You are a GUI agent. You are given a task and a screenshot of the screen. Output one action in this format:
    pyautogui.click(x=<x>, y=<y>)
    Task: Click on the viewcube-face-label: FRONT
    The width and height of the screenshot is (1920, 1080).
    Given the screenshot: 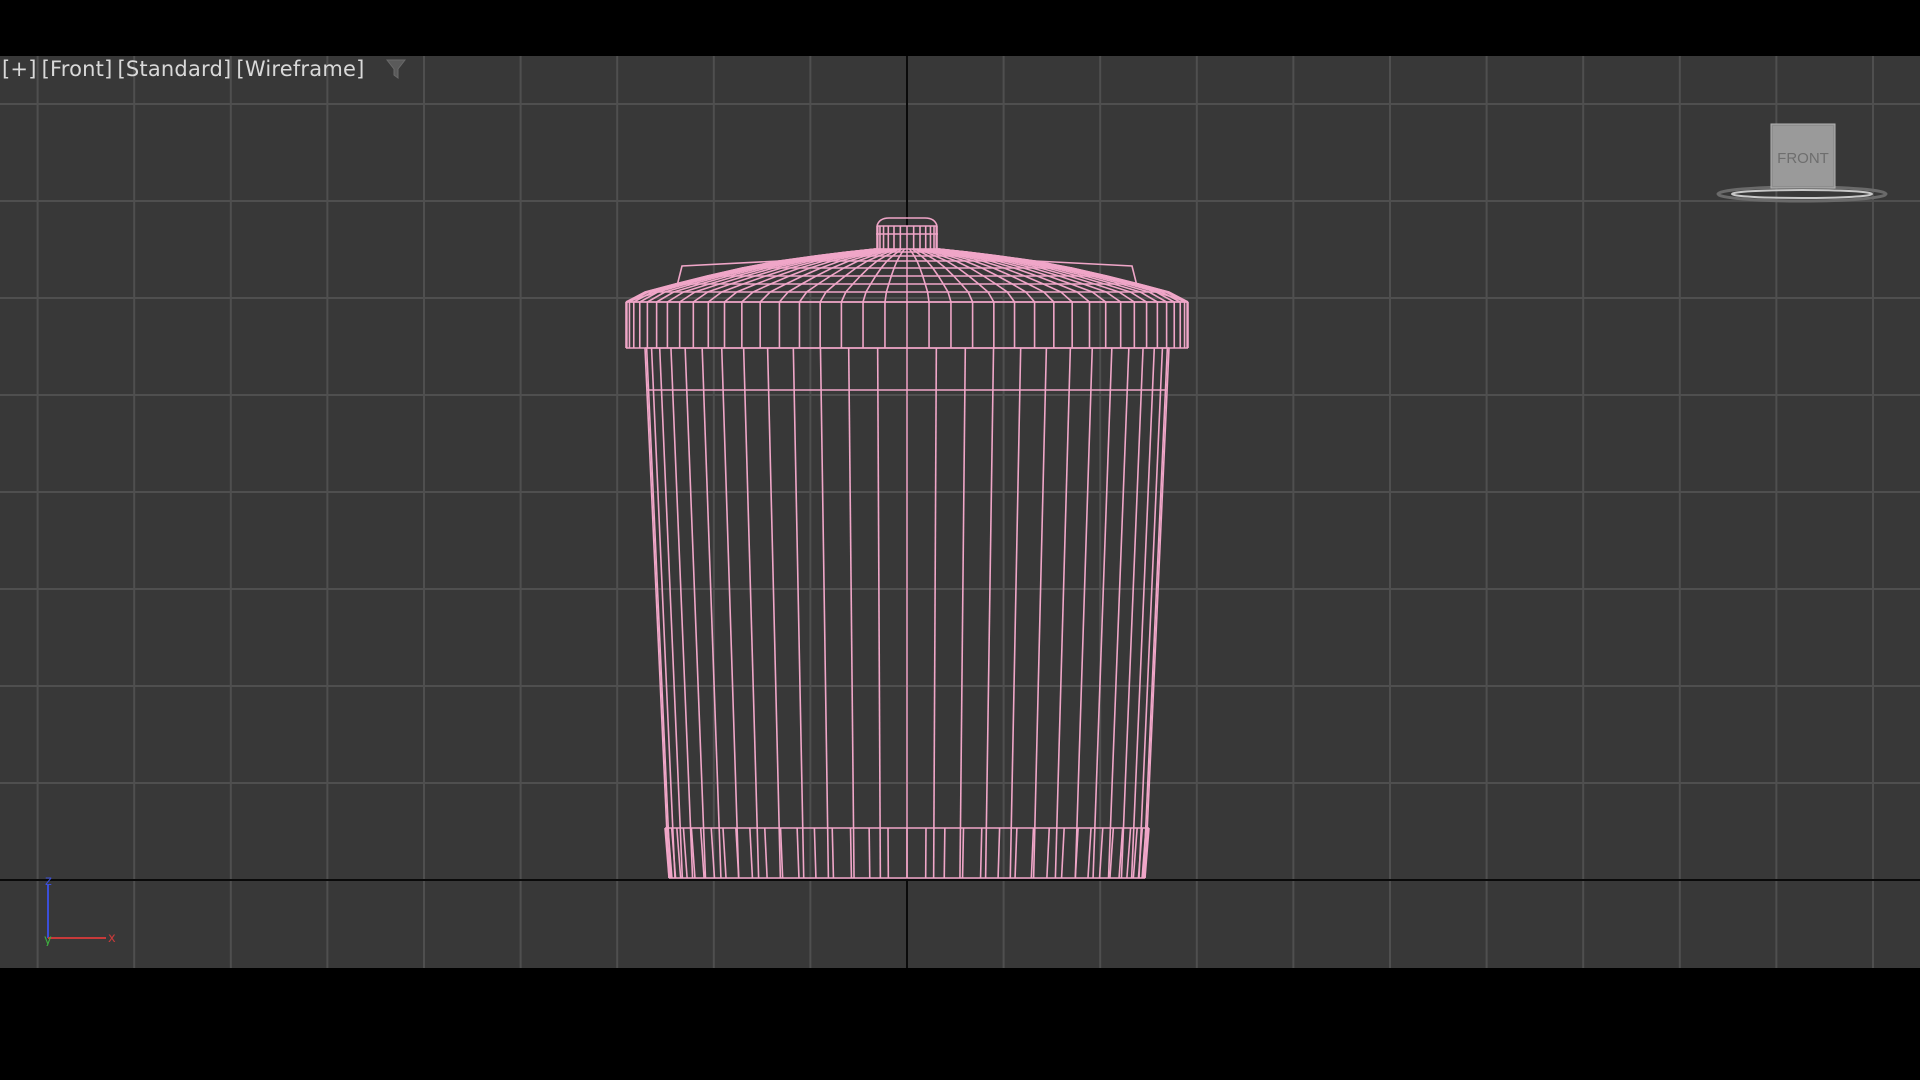 What is the action you would take?
    pyautogui.click(x=1803, y=158)
    